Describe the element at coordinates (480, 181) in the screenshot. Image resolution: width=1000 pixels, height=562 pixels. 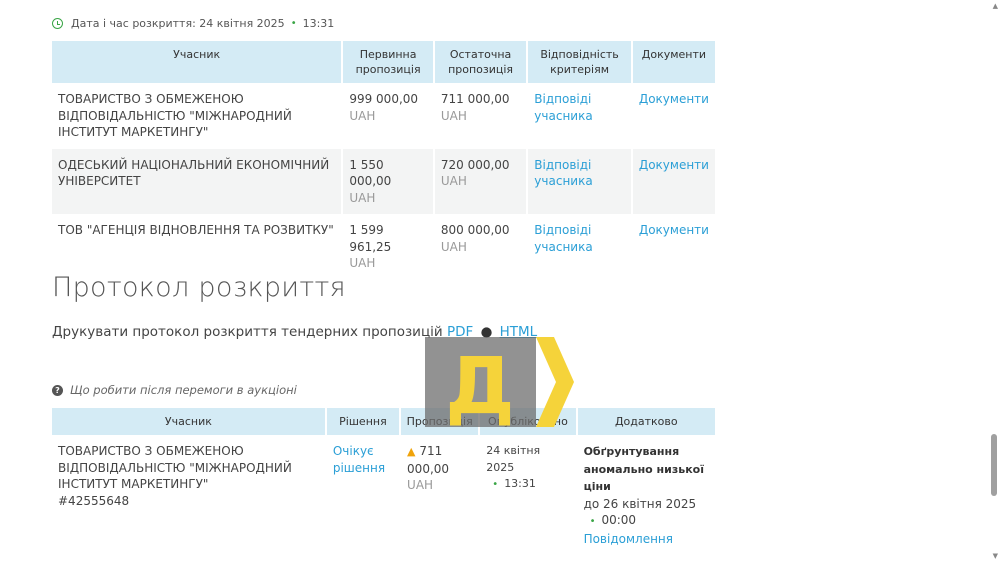
I see `final-offer: 720 000,00 UAH` at that location.